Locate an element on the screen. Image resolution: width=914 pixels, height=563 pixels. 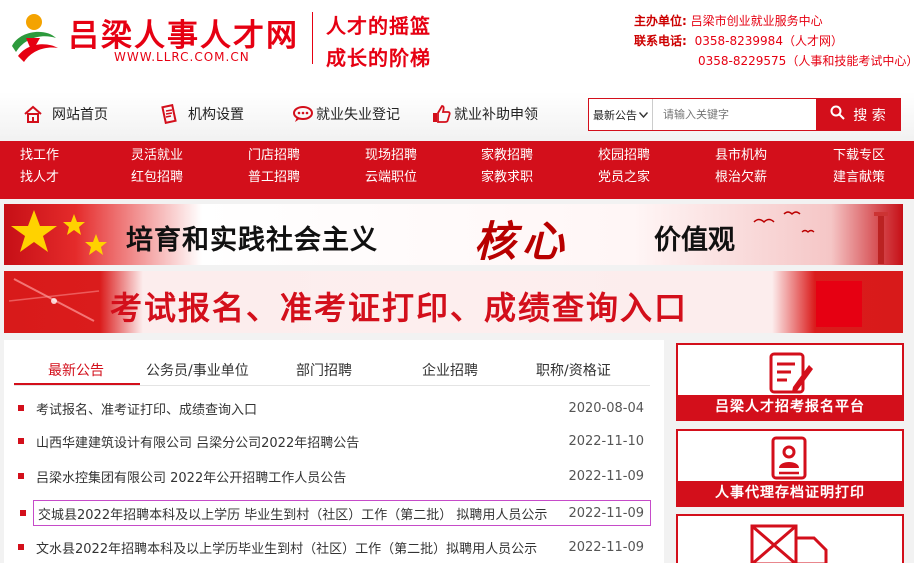
category-link: 云端职位 is located at coordinates (391, 178).